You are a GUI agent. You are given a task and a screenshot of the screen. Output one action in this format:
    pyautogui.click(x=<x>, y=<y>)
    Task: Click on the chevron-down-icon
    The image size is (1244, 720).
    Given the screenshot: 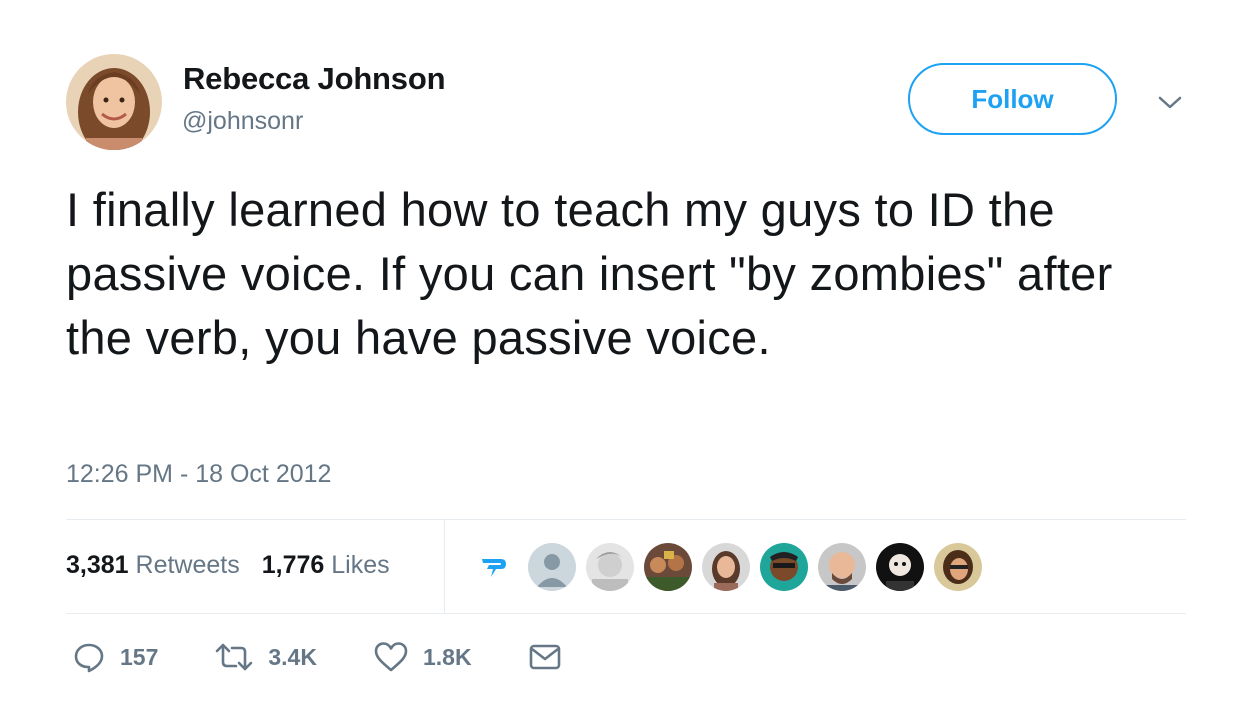 What is the action you would take?
    pyautogui.click(x=1170, y=102)
    